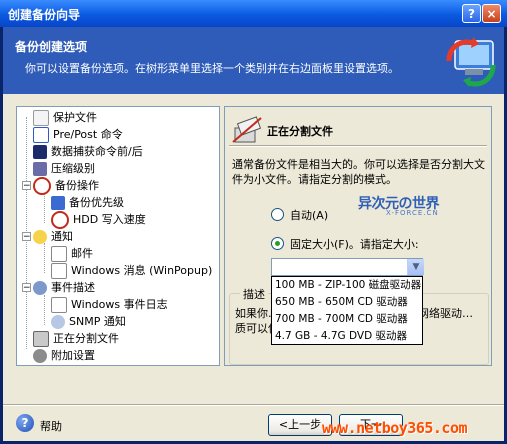 Image resolution: width=507 pixels, height=444 pixels. Describe the element at coordinates (471, 13) in the screenshot. I see `title-help-button: ?` at that location.